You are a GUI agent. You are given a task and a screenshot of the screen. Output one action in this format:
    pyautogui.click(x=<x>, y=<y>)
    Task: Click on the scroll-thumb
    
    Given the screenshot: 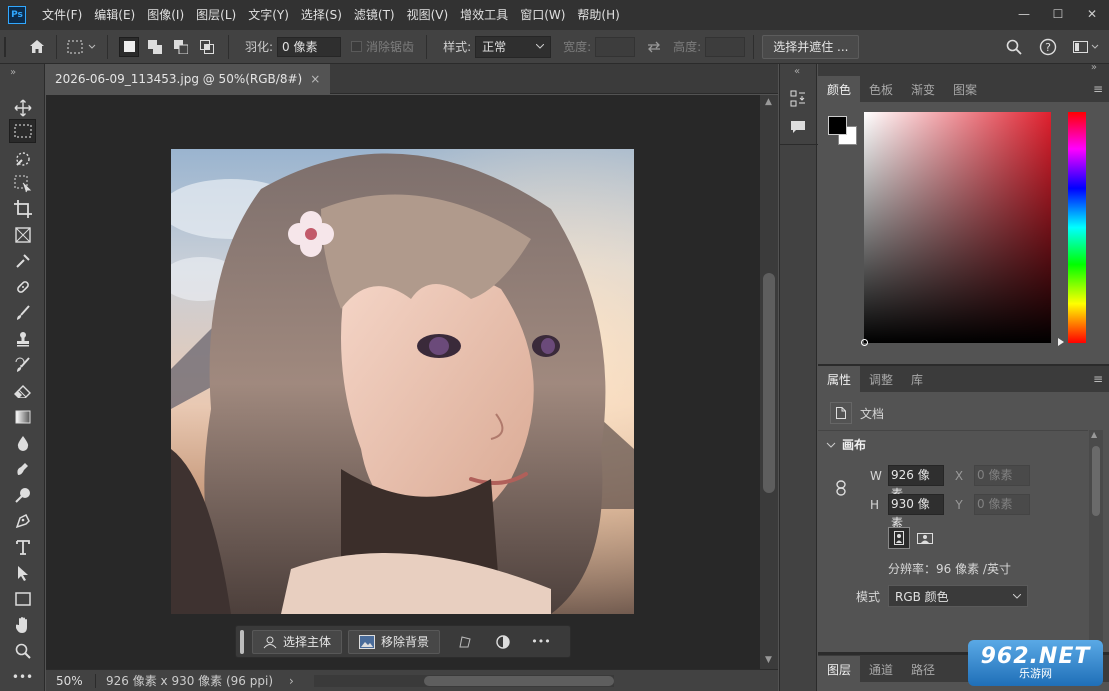 What is the action you would take?
    pyautogui.click(x=769, y=383)
    